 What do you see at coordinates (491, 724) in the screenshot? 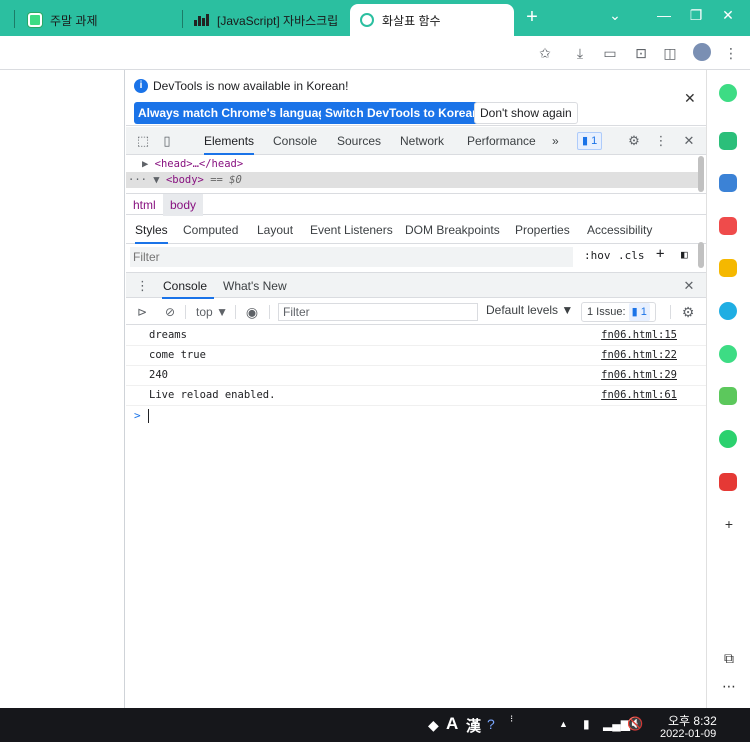
I see `help-icon: ?` at bounding box center [491, 724].